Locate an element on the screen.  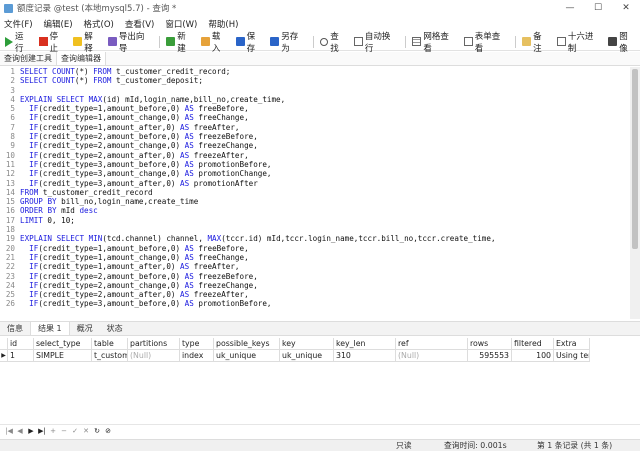
explain-icon is located at coordinates (78, 41).